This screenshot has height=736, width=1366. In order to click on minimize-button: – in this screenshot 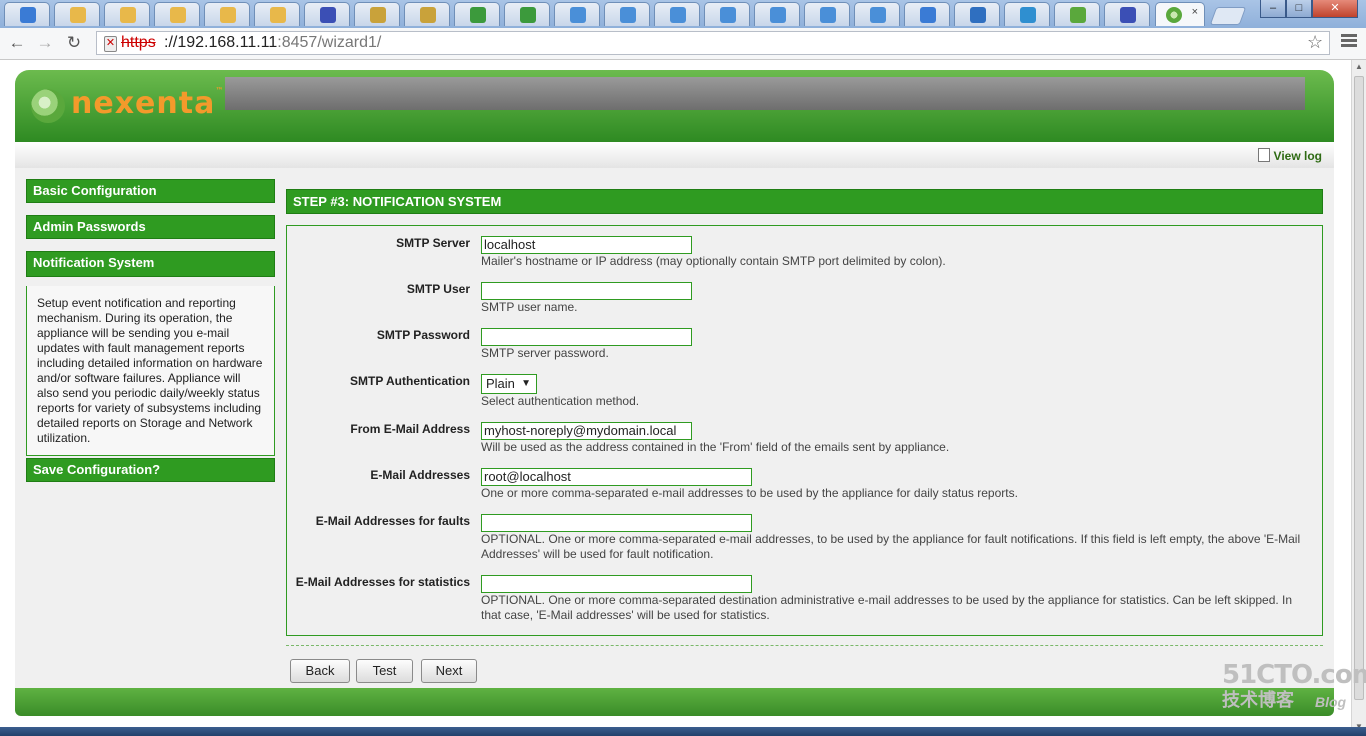, I will do `click(1273, 9)`.